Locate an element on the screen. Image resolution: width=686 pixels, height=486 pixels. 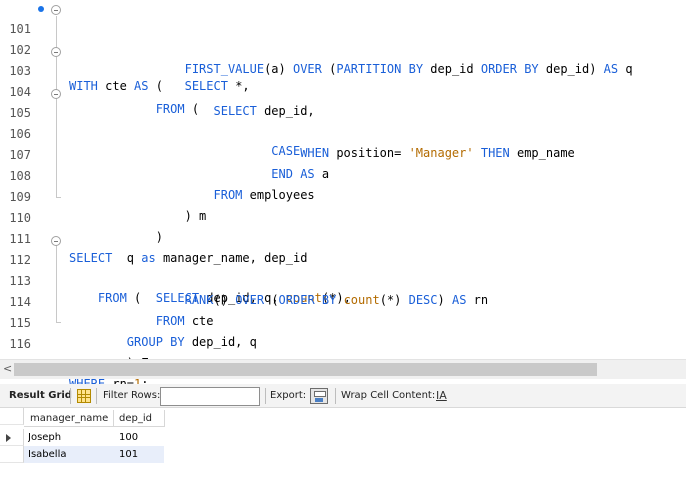
table-cell: Joseph is located at coordinates (71, 437).